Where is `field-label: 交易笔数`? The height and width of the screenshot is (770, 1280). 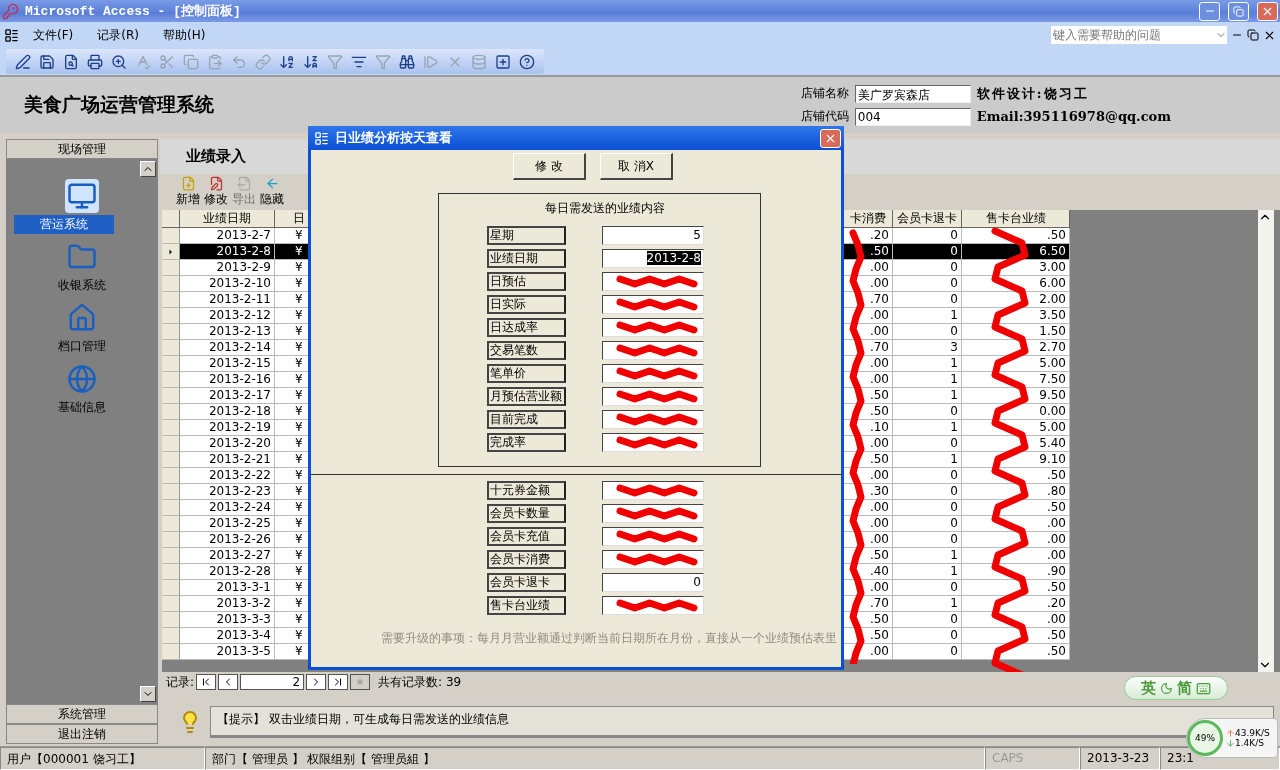 field-label: 交易笔数 is located at coordinates (526, 350).